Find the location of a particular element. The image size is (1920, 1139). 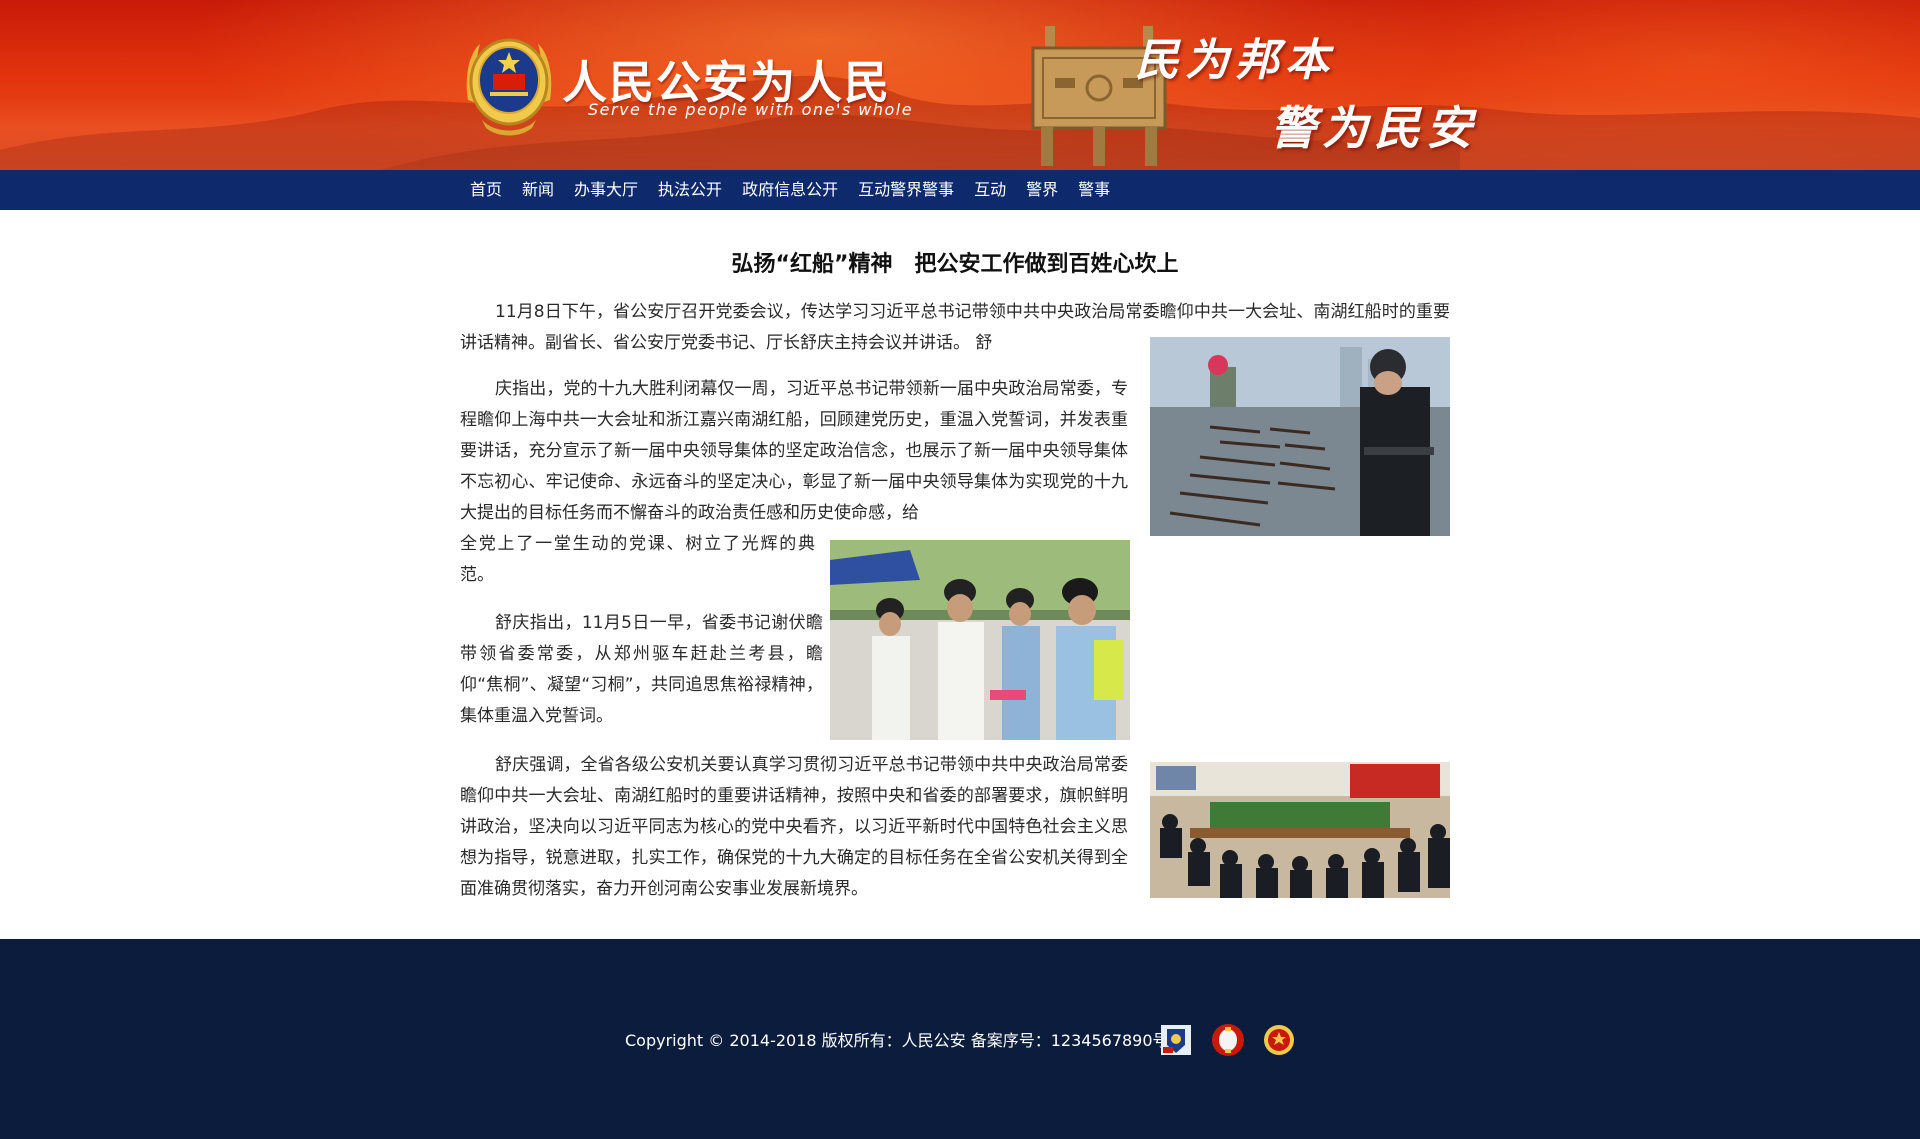

slogan-line-1: 民为邦本 is located at coordinates (1235, 60).